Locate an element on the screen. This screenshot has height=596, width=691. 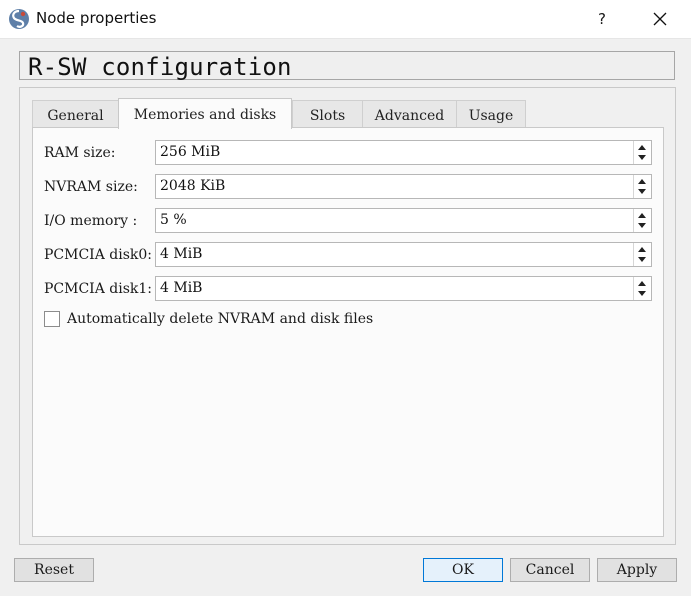
close-button is located at coordinates (660, 19).